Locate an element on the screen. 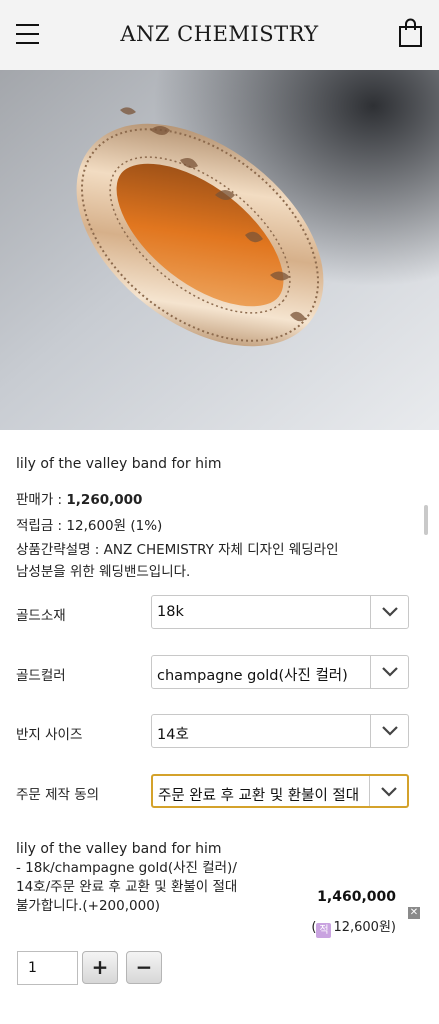 This screenshot has width=439, height=1024. order-agreement-select: 주문 완료 후 교환 및 환불이 절대 is located at coordinates (280, 791).